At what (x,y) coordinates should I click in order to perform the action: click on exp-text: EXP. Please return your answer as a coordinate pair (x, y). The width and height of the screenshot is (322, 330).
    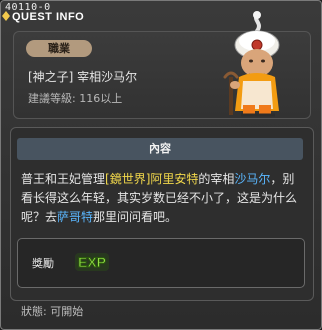
    Looking at the image, I should click on (92, 262).